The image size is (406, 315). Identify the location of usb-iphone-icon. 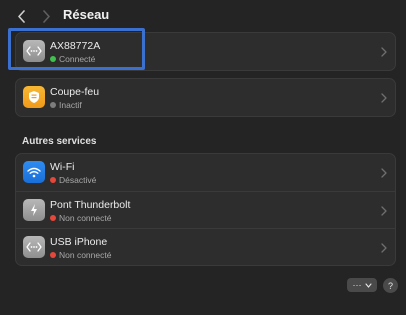
(34, 247).